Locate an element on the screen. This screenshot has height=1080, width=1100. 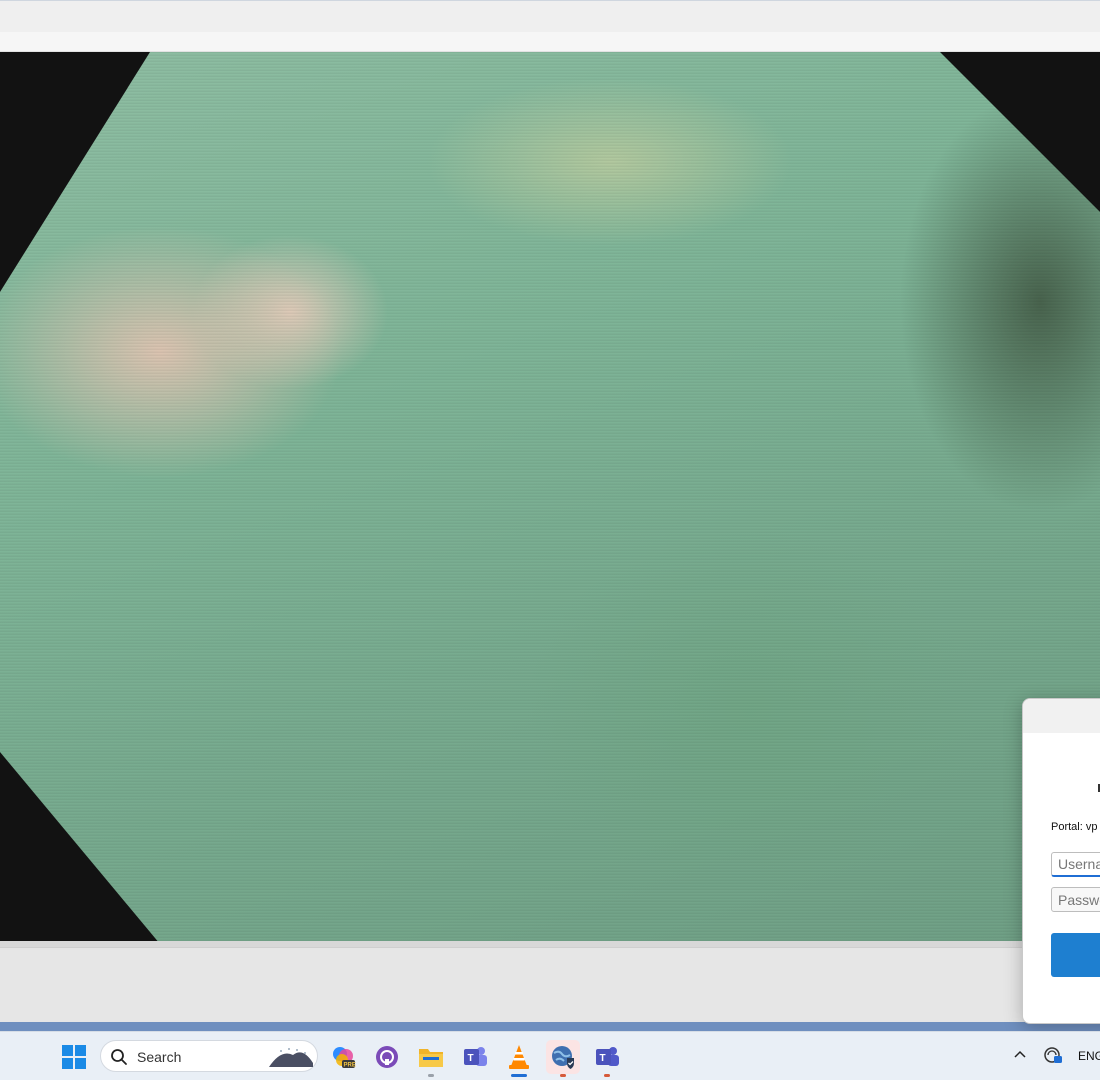
github-logo-icon is located at coordinates (387, 1057).